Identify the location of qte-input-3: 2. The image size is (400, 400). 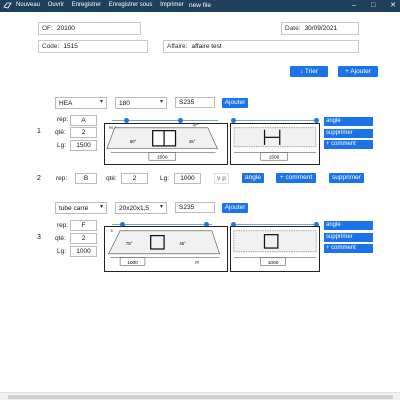
(83, 238).